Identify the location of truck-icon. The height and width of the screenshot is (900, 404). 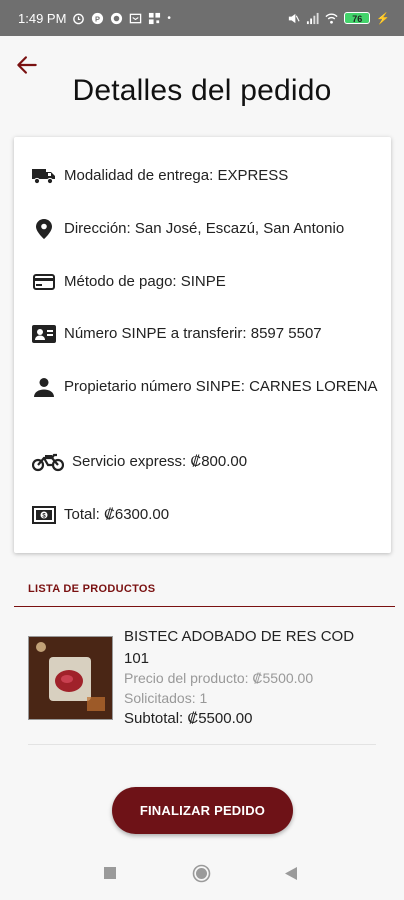
(44, 176).